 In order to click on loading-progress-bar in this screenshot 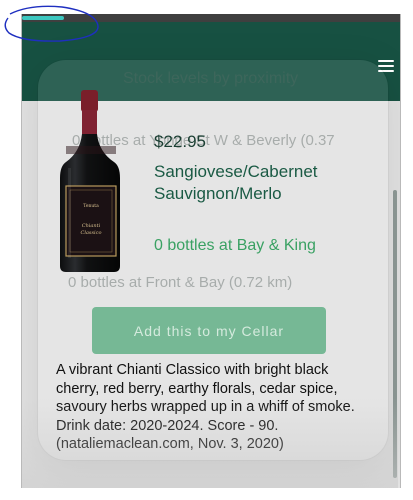, I will do `click(43, 18)`.